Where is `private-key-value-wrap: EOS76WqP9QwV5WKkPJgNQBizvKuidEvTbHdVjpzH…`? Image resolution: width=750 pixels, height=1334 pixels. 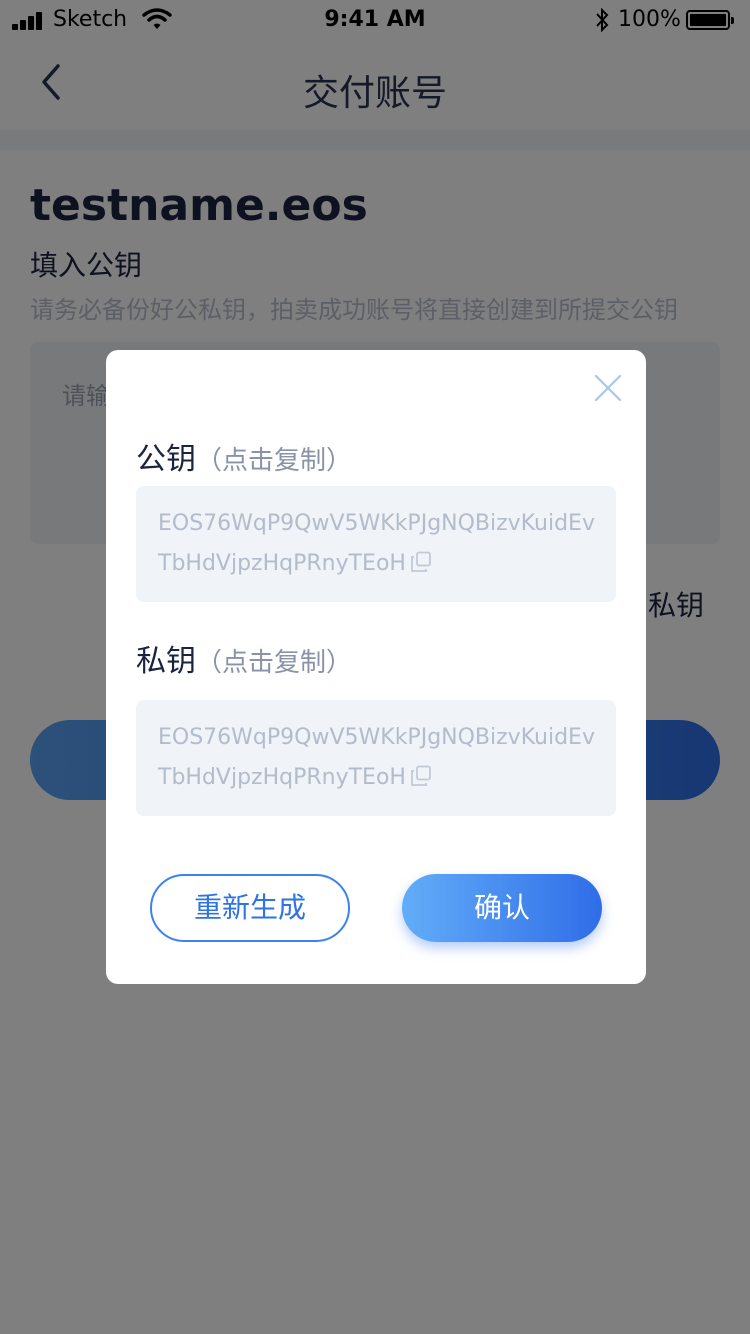
private-key-value-wrap: EOS76WqP9QwV5WKkPJgNQBizvKuidEvTbHdVjpzH… is located at coordinates (383, 758).